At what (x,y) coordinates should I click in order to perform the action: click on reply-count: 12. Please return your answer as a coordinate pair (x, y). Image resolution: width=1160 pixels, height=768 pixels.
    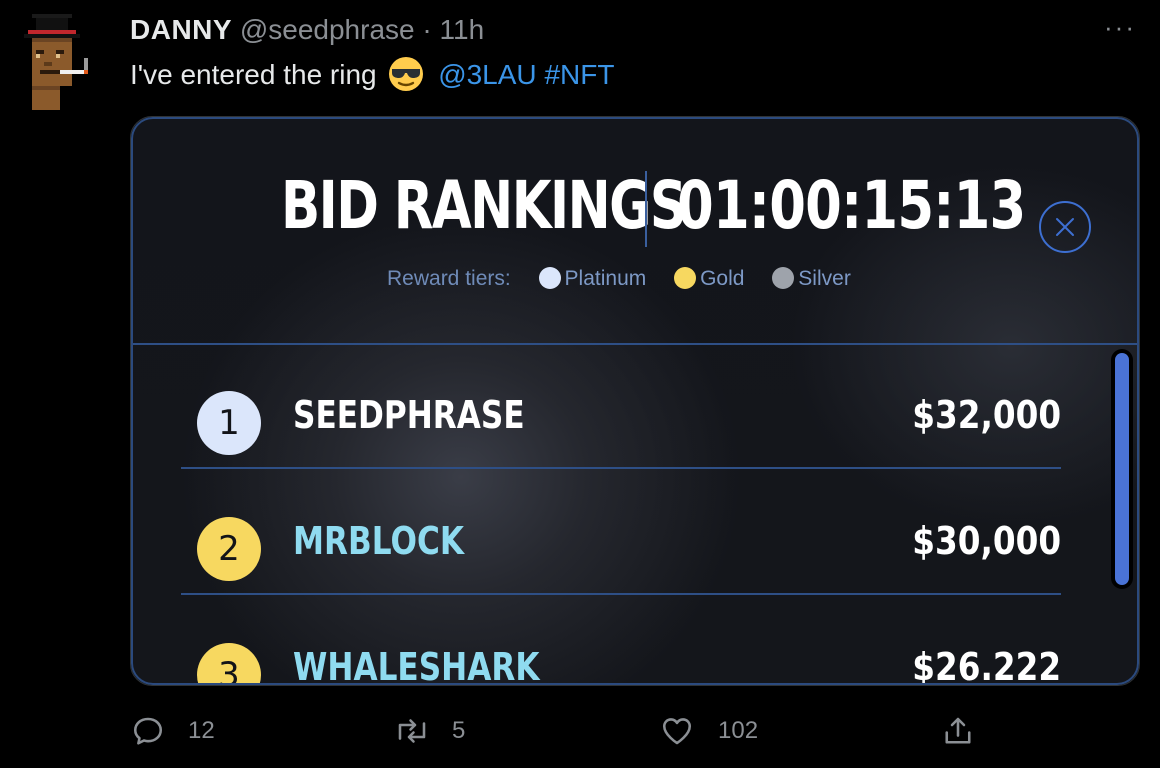
    Looking at the image, I should click on (201, 730).